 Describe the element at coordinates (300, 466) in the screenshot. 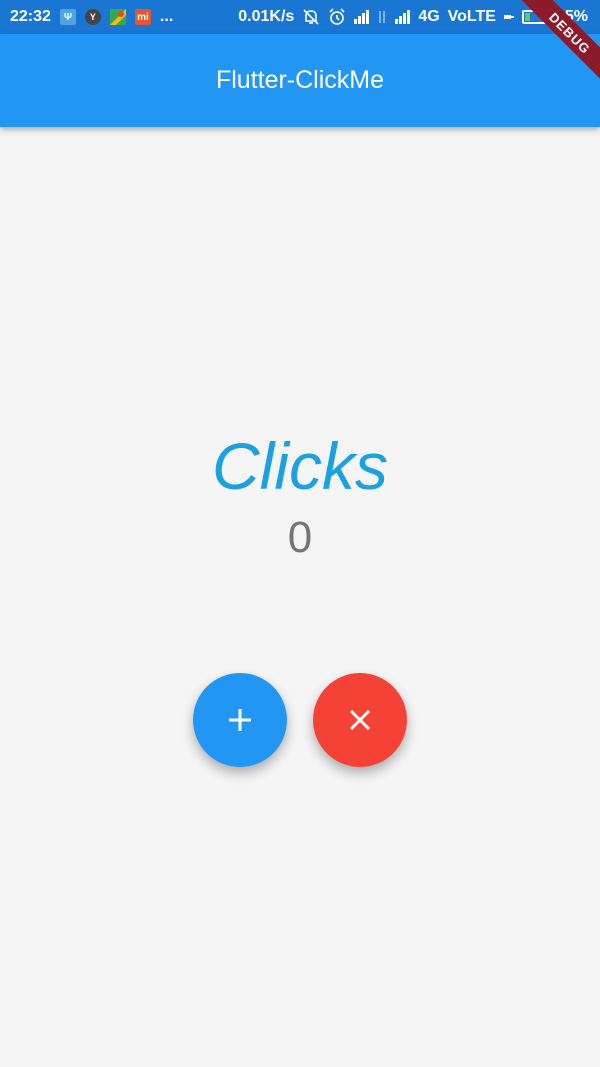

I see `clicks-label: Clicks` at that location.